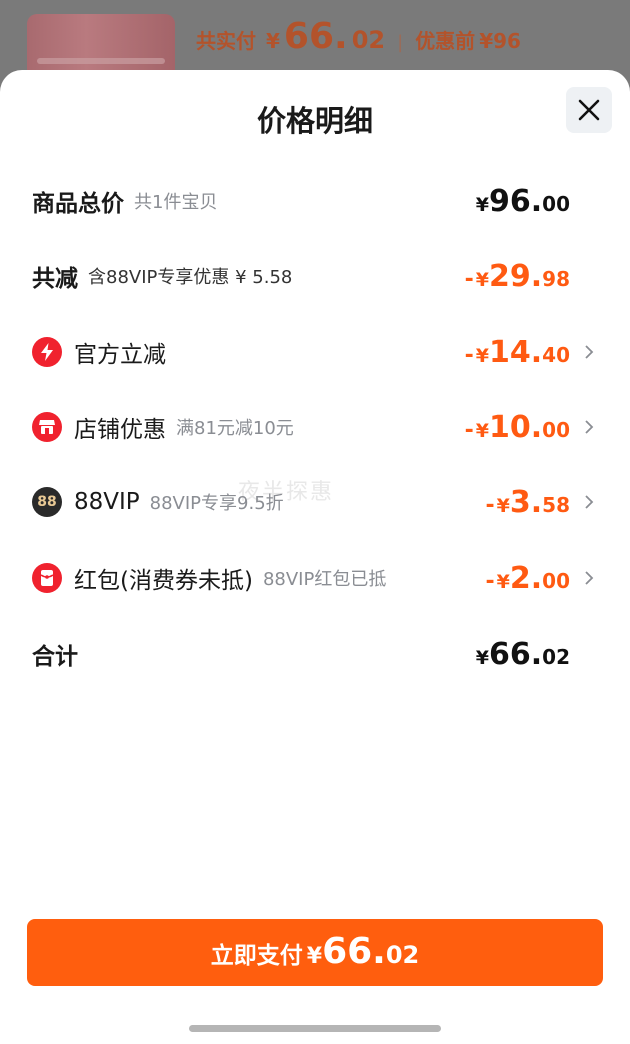  I want to click on vip-88-icon: 88, so click(47, 502).